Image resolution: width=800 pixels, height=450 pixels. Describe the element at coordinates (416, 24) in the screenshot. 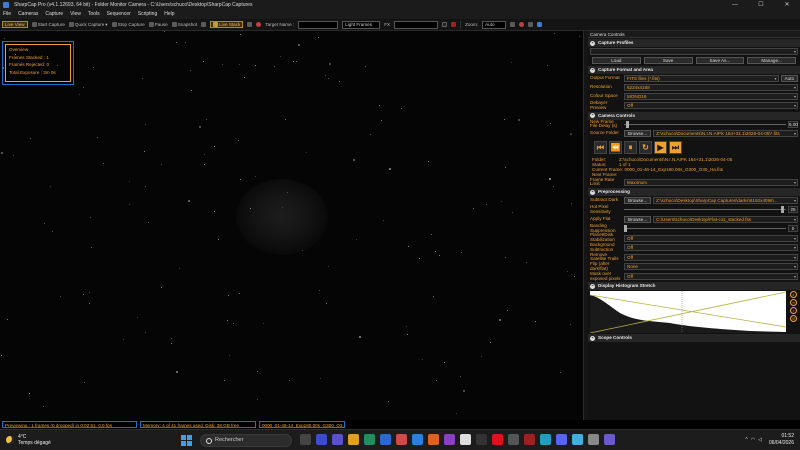

I see `fx-select` at that location.